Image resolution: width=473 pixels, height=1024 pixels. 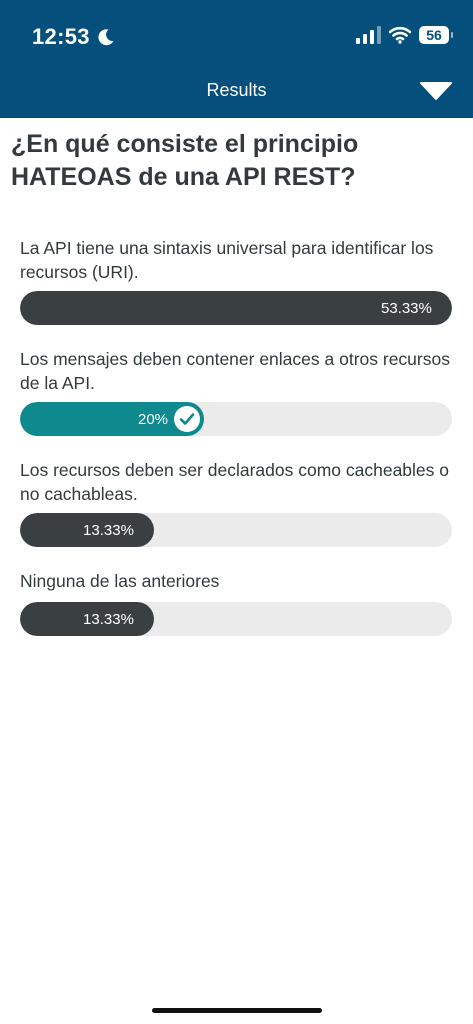 What do you see at coordinates (120, 581) in the screenshot?
I see `option-label: Ninguna de las anteriores` at bounding box center [120, 581].